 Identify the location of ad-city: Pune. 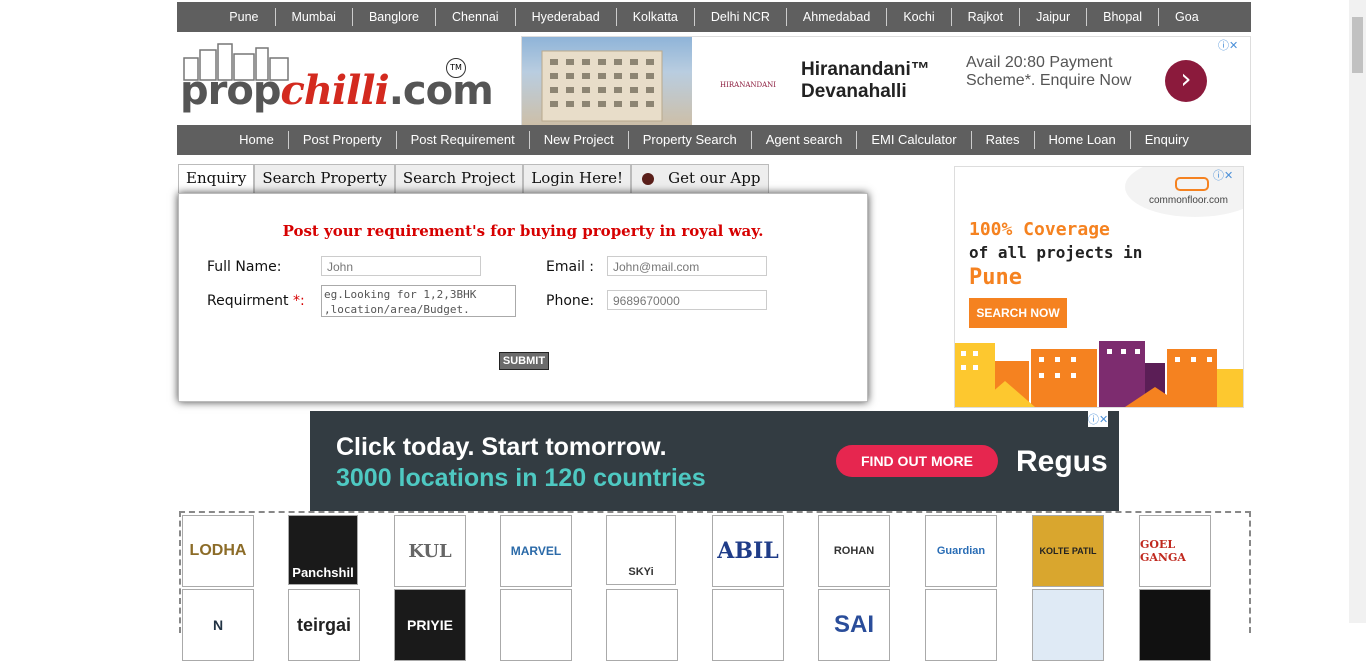
(995, 277).